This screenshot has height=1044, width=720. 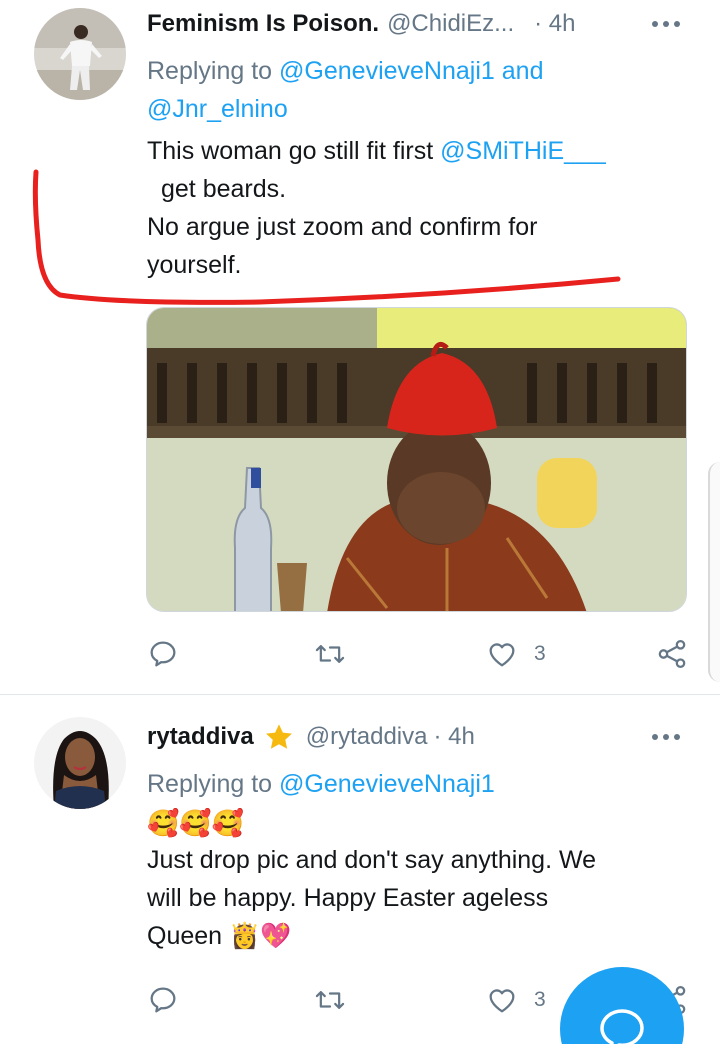 I want to click on tweet-text-line: yourself., so click(x=194, y=265).